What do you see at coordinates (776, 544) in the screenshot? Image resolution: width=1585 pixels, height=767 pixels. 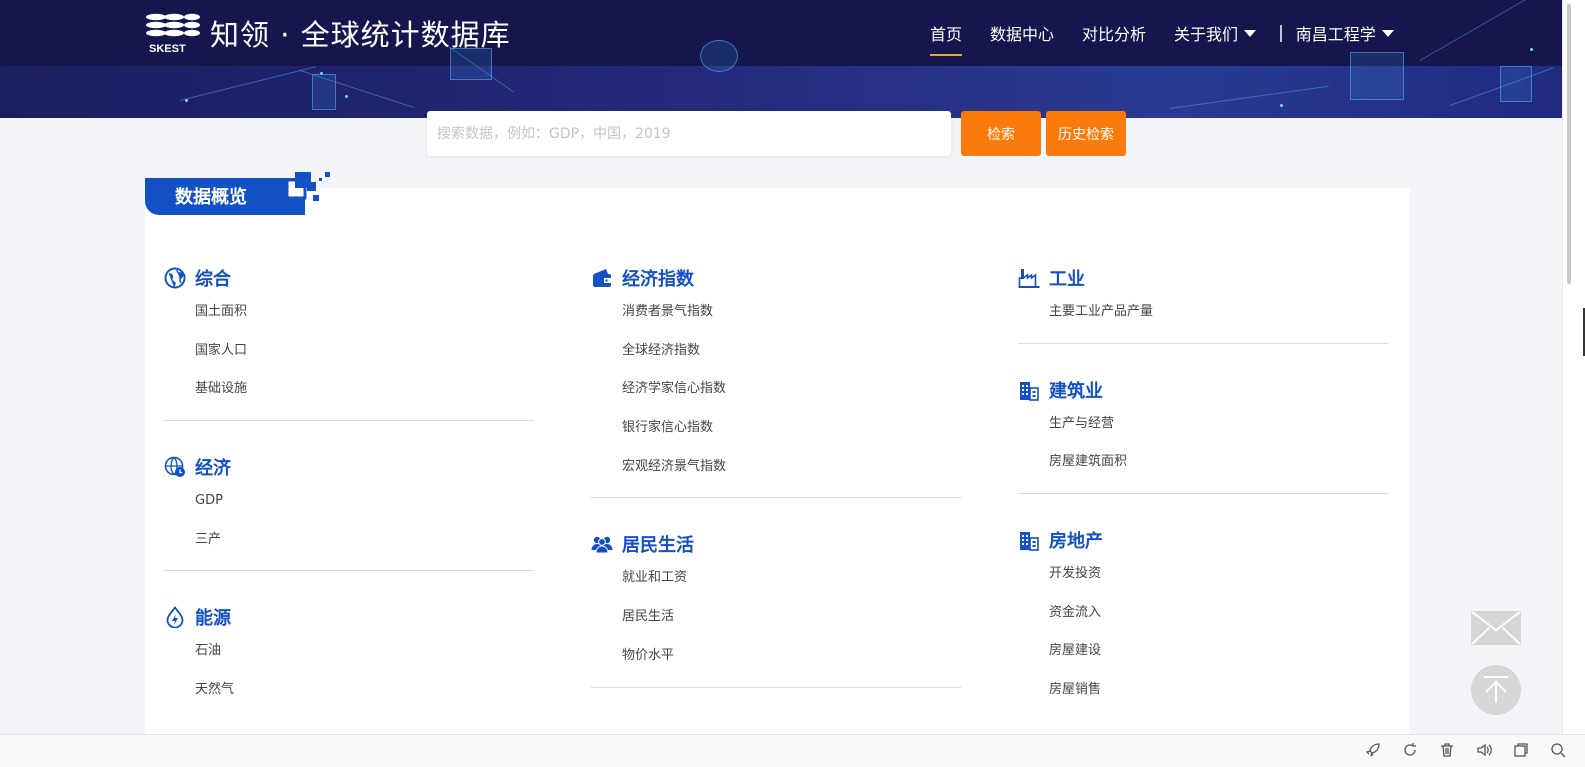 I see `category-header: 居民生活` at bounding box center [776, 544].